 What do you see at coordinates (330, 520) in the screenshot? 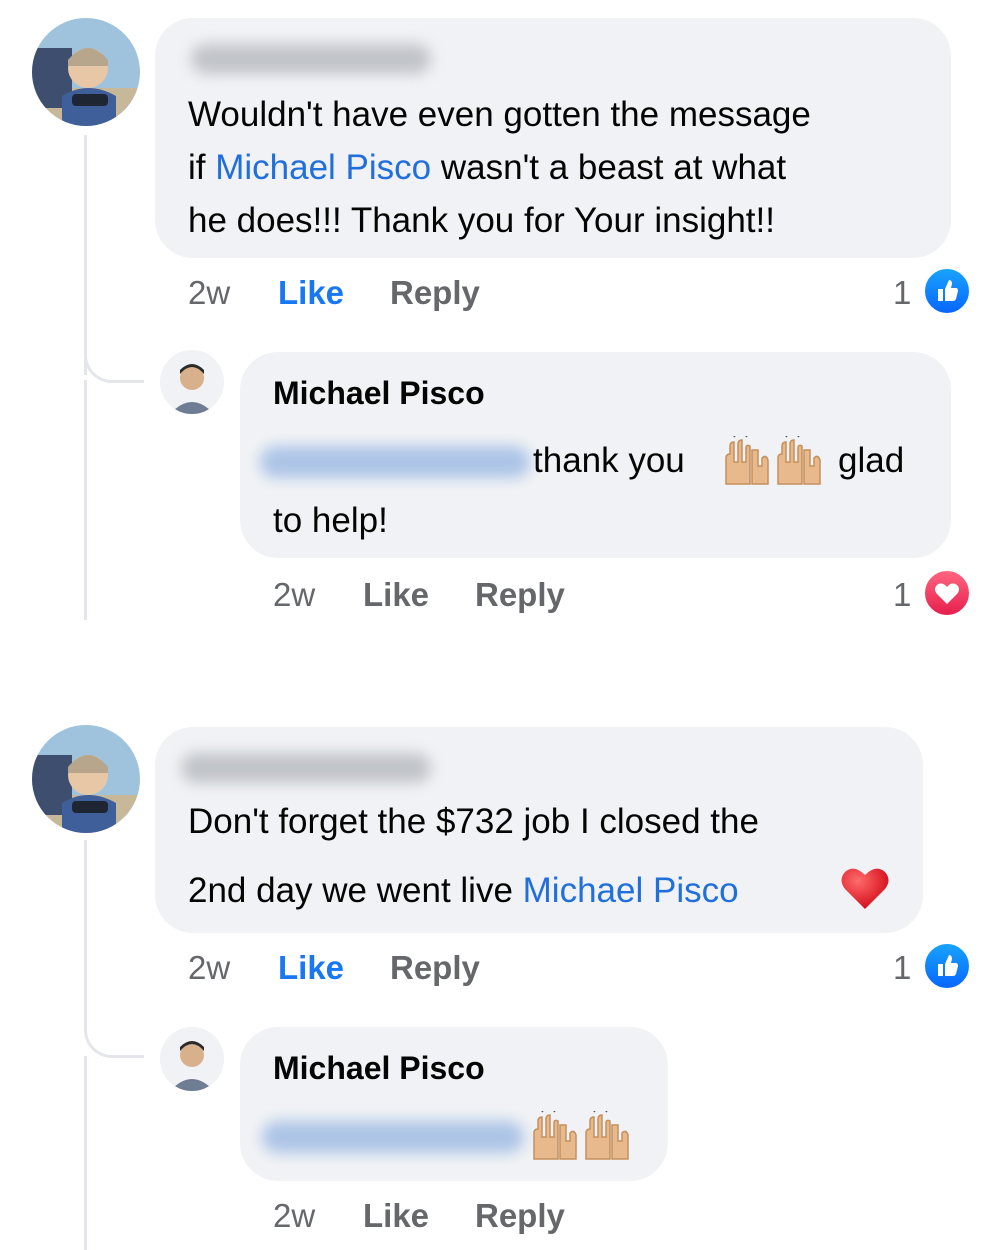
I see `reply-text-line2: to help!` at bounding box center [330, 520].